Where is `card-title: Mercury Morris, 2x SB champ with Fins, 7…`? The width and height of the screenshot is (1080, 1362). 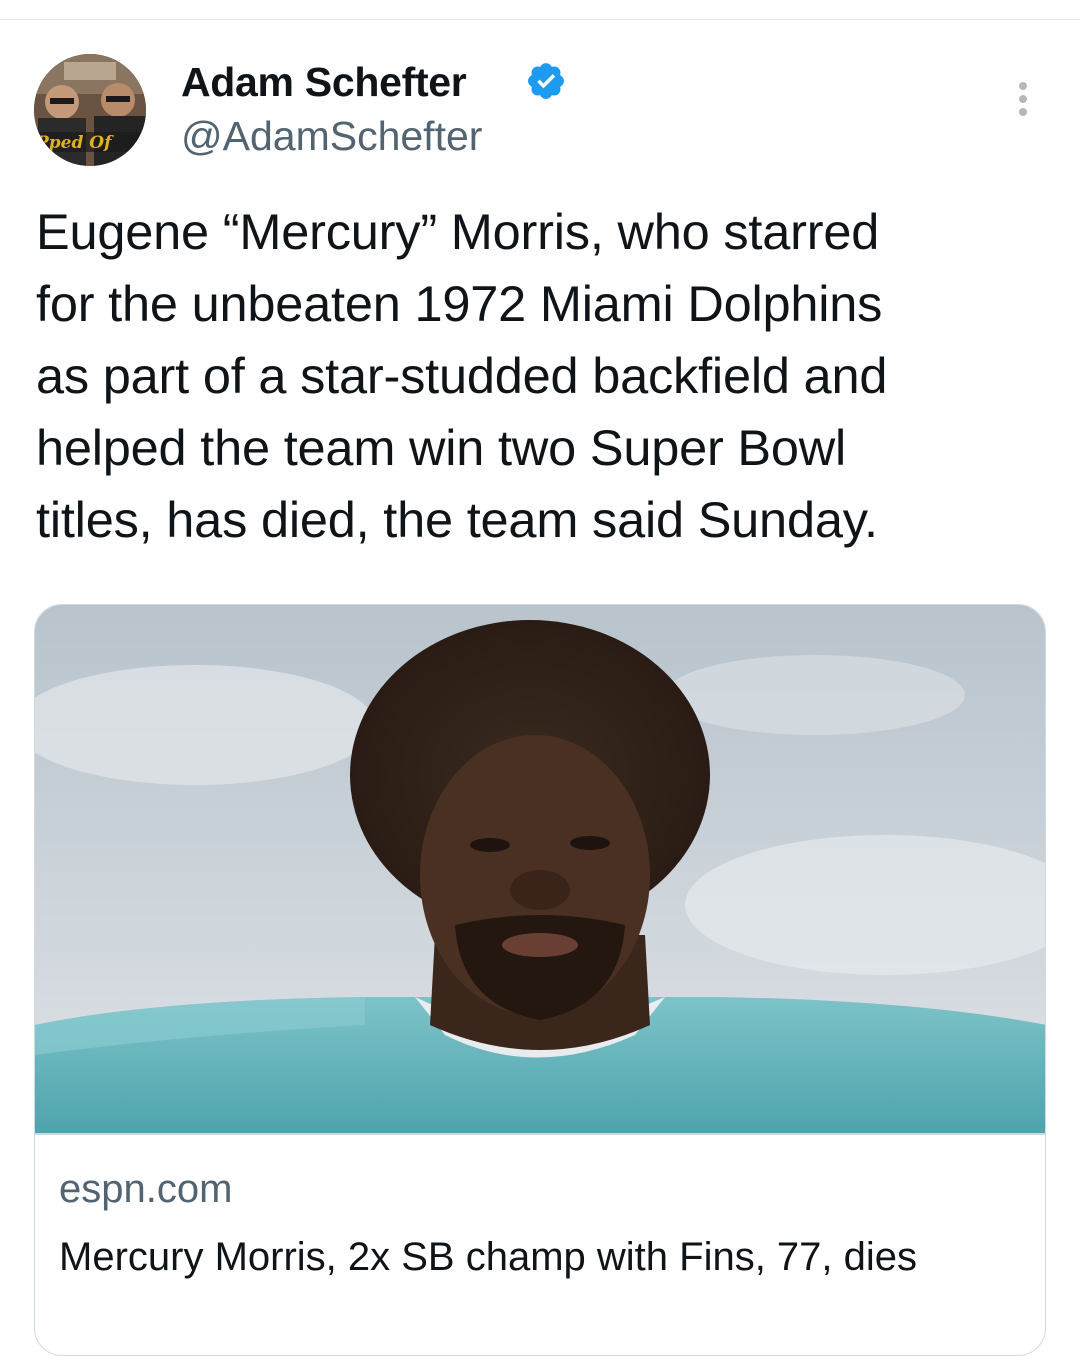
card-title: Mercury Morris, 2x SB champ with Fins, 7… is located at coordinates (534, 1257).